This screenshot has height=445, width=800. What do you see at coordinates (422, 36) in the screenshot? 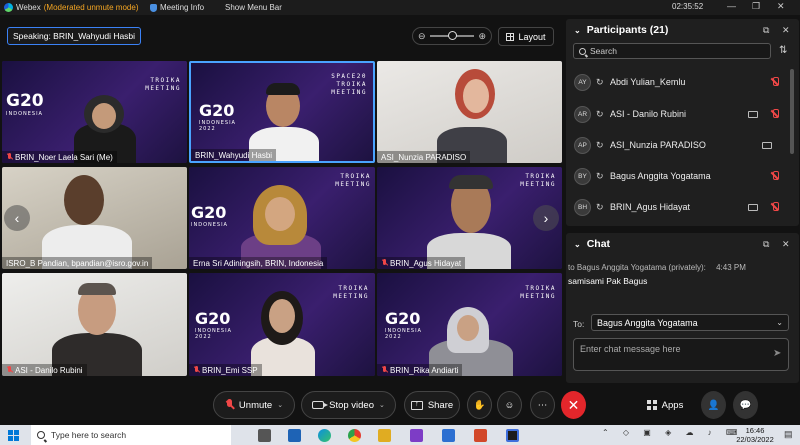
I see `zoom-out-icon: ⊖` at bounding box center [422, 36].